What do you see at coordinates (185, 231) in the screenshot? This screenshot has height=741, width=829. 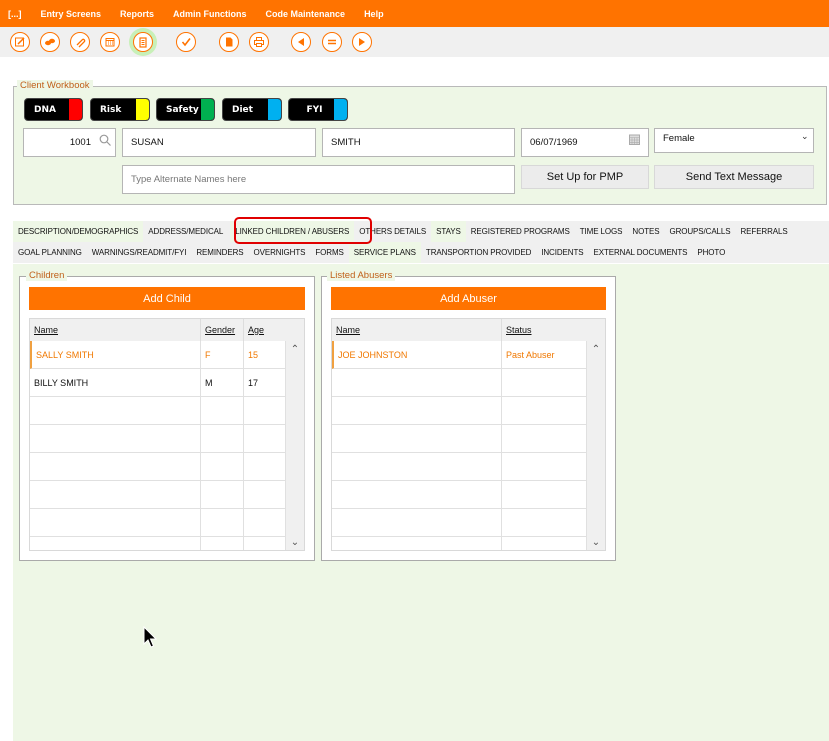 I see `tab-address-medical: ADDRESS/MEDICAL` at bounding box center [185, 231].